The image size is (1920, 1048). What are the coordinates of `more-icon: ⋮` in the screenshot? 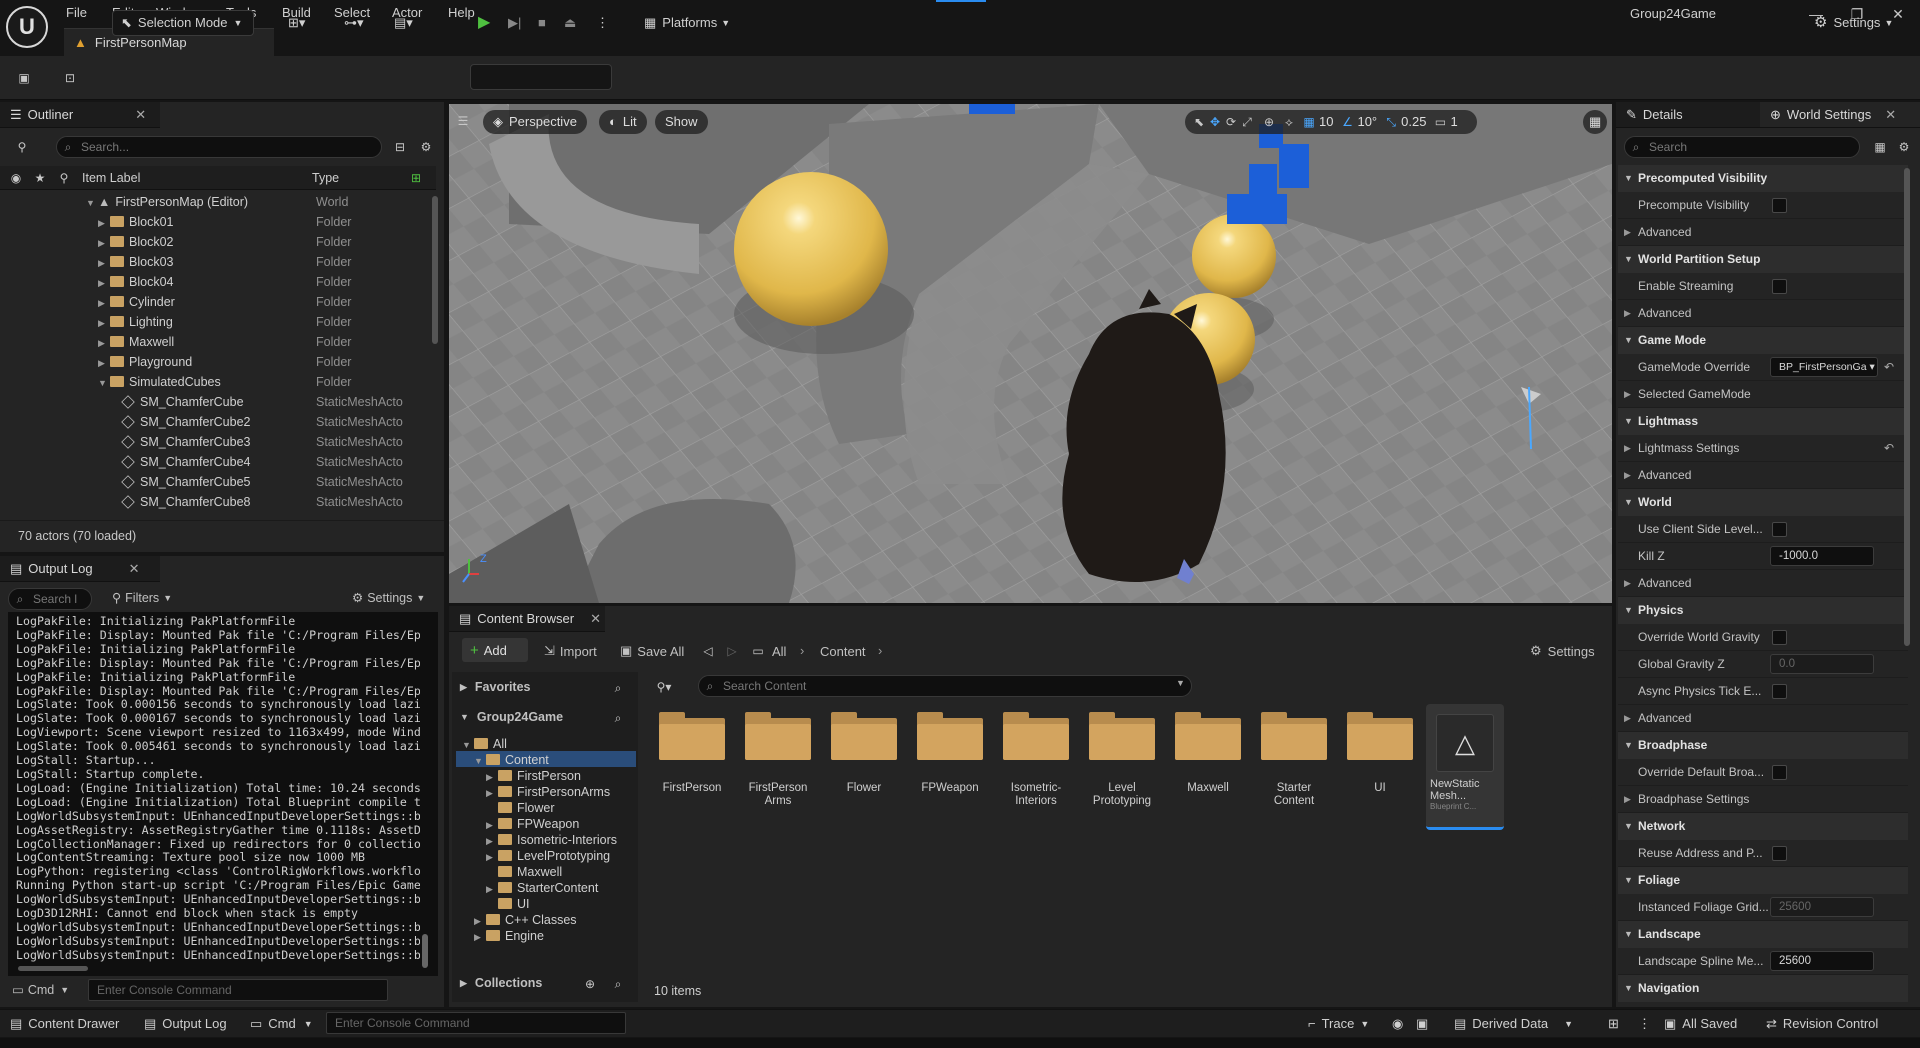 It's located at (1644, 1024).